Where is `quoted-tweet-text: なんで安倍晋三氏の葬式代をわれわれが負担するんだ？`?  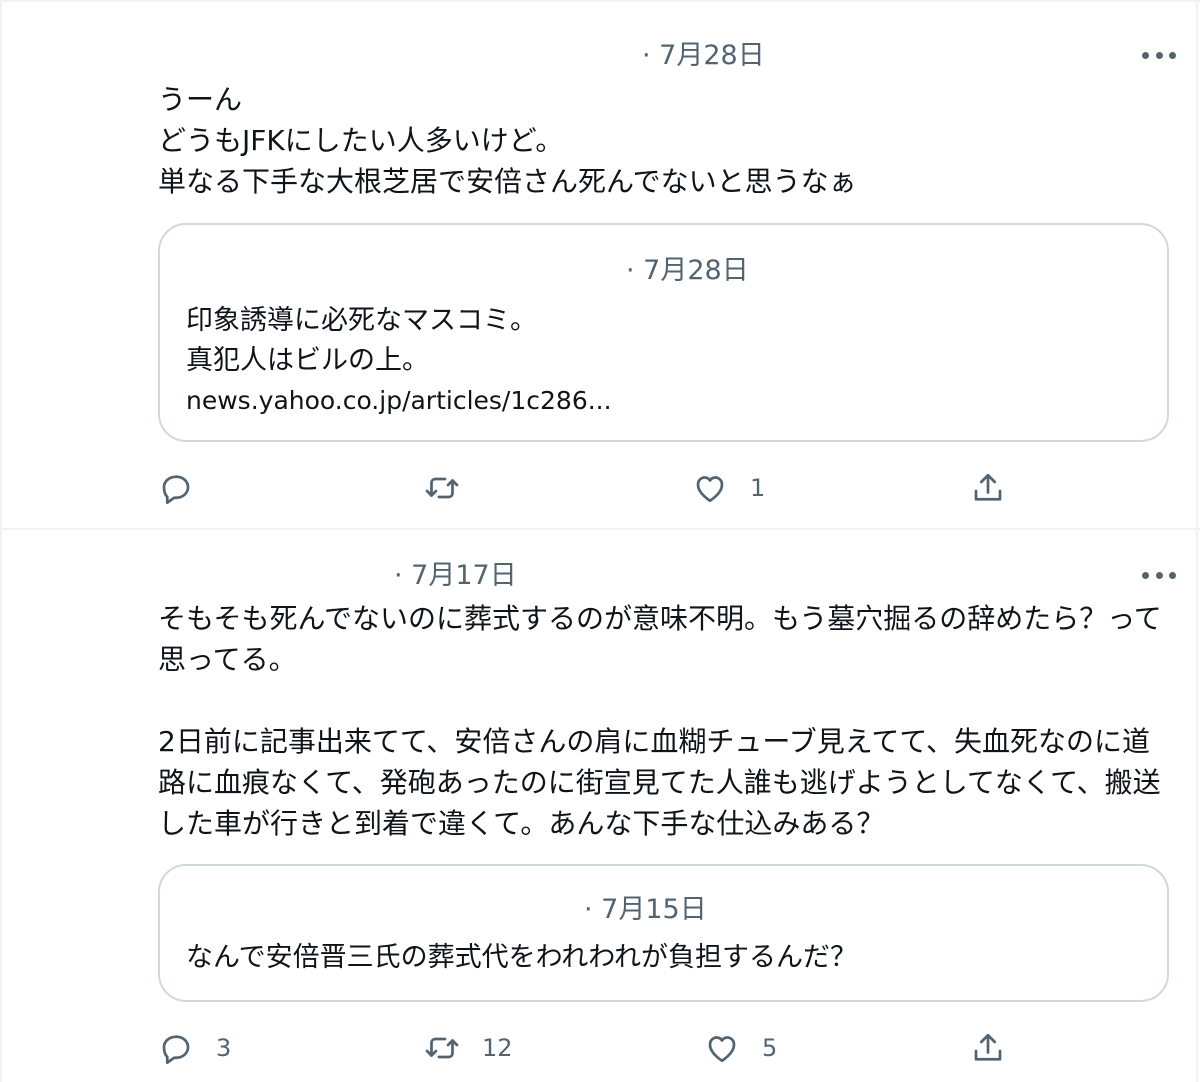 quoted-tweet-text: なんで安倍晋三氏の葬式代をわれわれが負担するんだ？ is located at coordinates (521, 957).